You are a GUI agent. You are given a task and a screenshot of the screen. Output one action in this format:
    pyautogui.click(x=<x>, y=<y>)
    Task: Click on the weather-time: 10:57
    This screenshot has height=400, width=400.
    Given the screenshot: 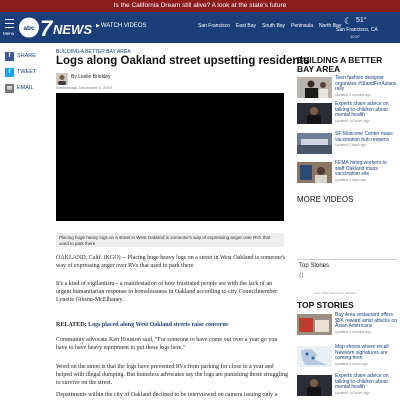 What is the action you would take?
    pyautogui.click(x=355, y=36)
    